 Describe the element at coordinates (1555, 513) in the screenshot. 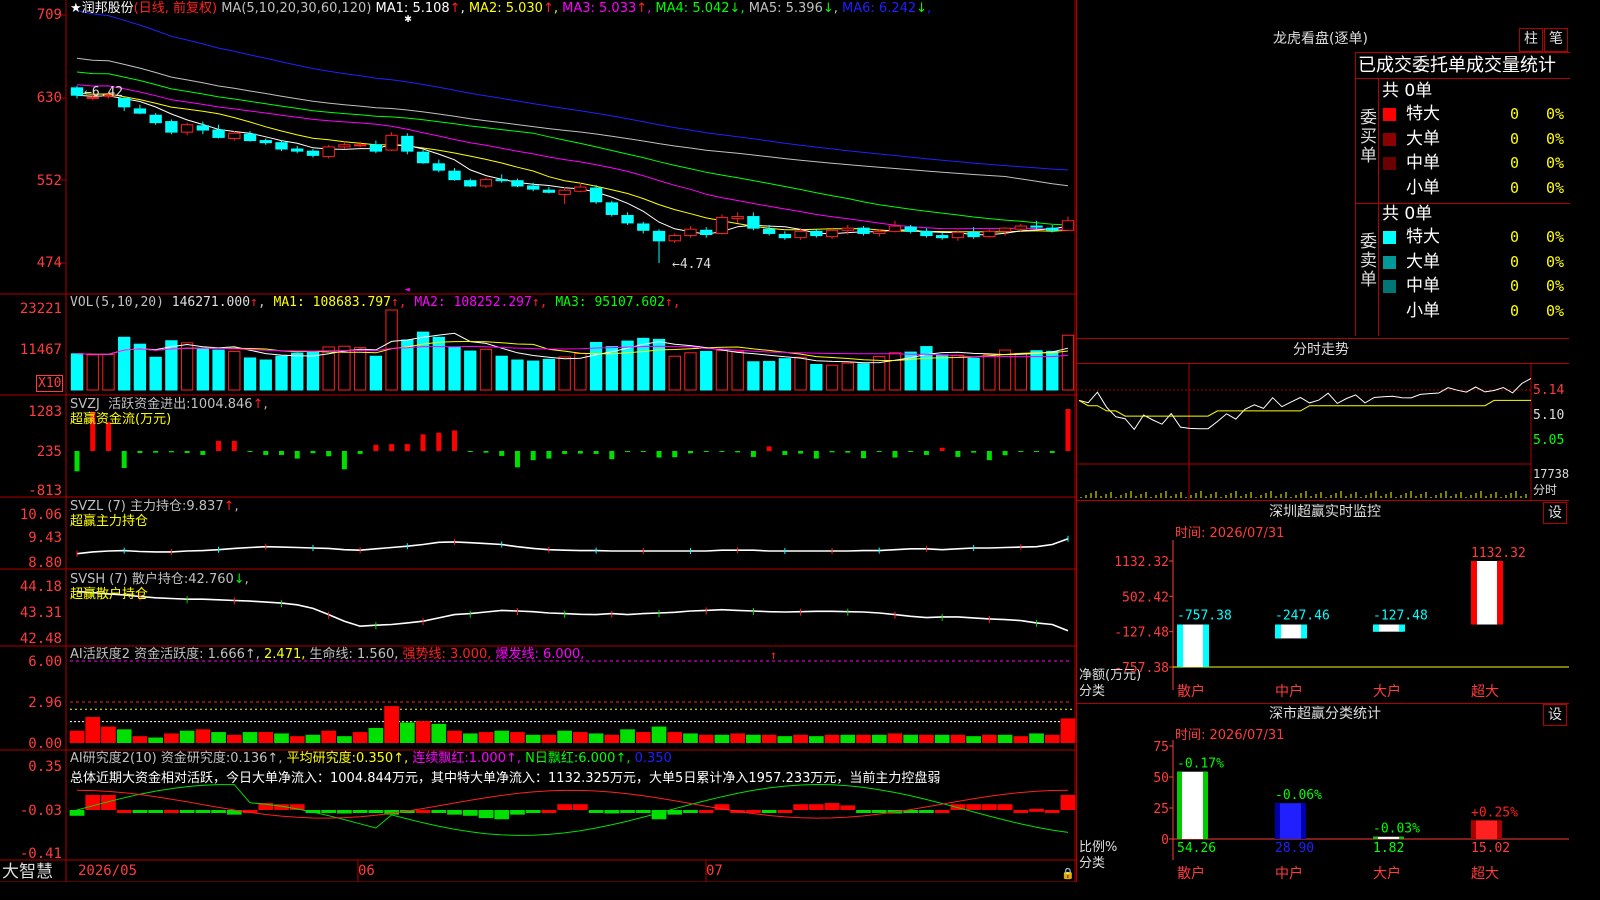

I see `sz-settings-button: 设` at that location.